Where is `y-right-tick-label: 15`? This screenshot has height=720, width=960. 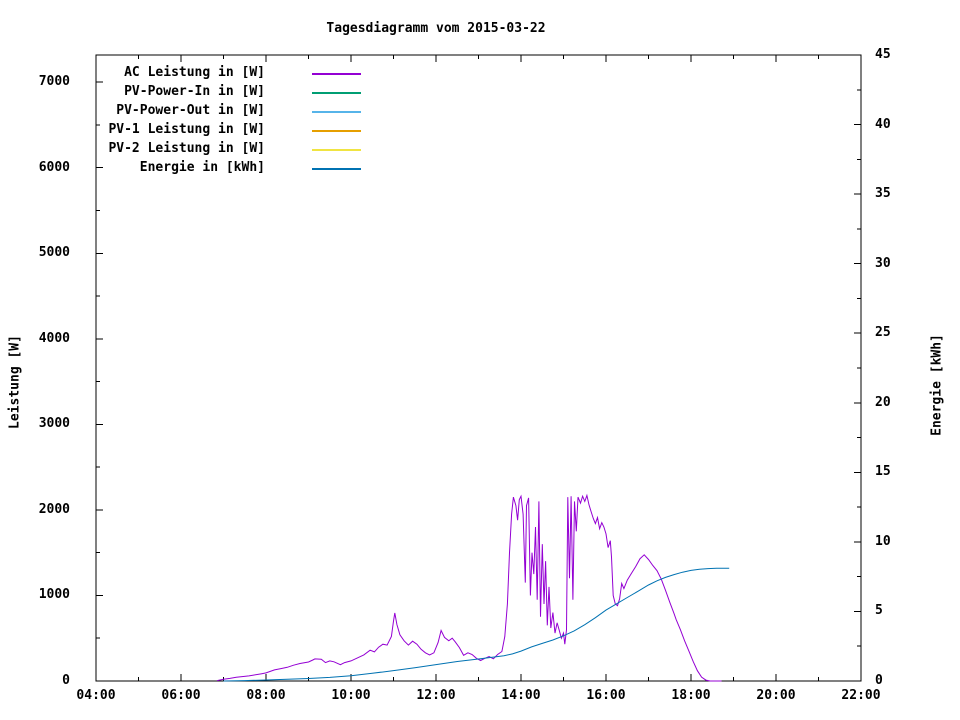
y-right-tick-label: 15 is located at coordinates (883, 472).